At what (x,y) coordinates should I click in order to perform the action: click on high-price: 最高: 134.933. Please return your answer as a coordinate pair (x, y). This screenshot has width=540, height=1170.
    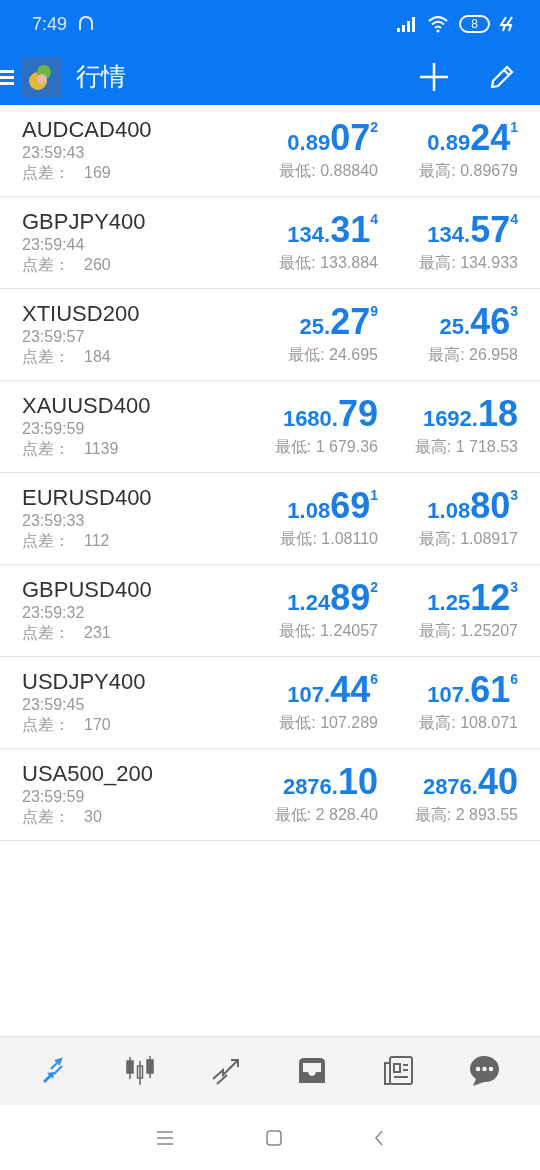
    Looking at the image, I should click on (468, 263).